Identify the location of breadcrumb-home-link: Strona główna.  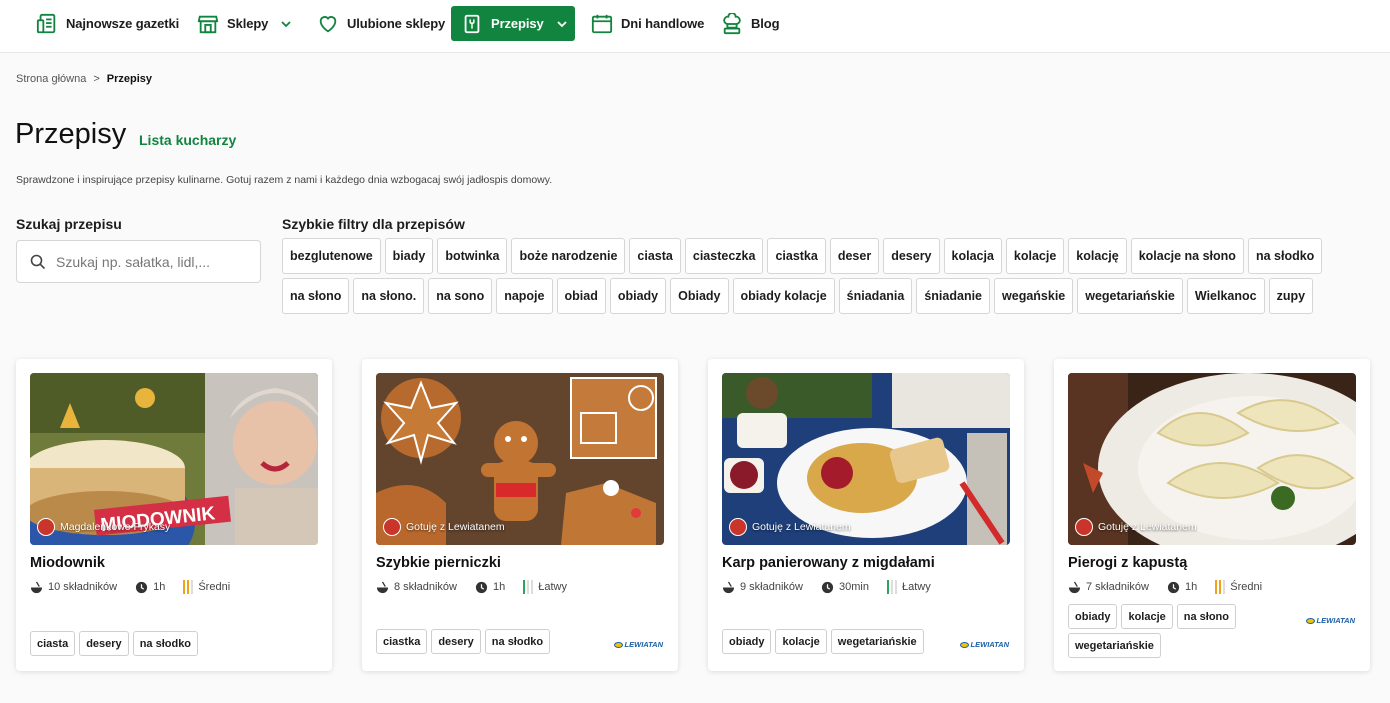
(51, 79).